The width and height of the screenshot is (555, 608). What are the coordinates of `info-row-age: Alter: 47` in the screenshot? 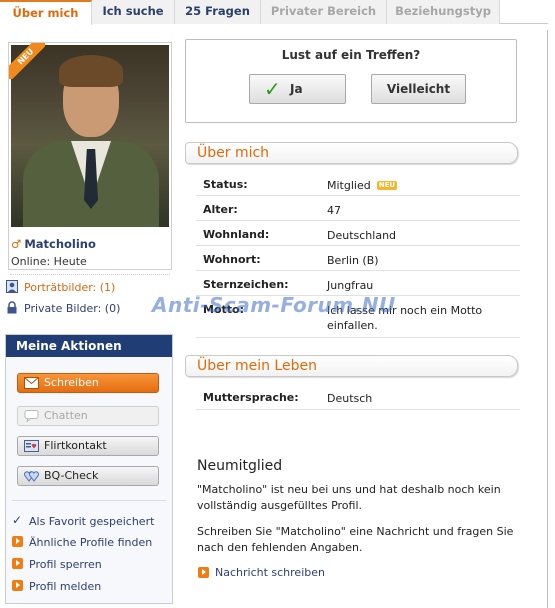 It's located at (358, 208).